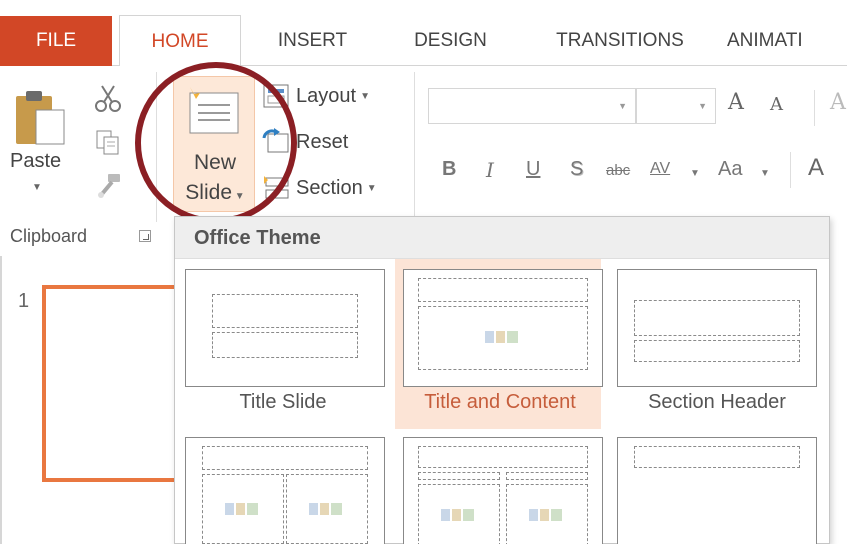 The height and width of the screenshot is (544, 847). I want to click on character-spacing-button: AV, so click(660, 169).